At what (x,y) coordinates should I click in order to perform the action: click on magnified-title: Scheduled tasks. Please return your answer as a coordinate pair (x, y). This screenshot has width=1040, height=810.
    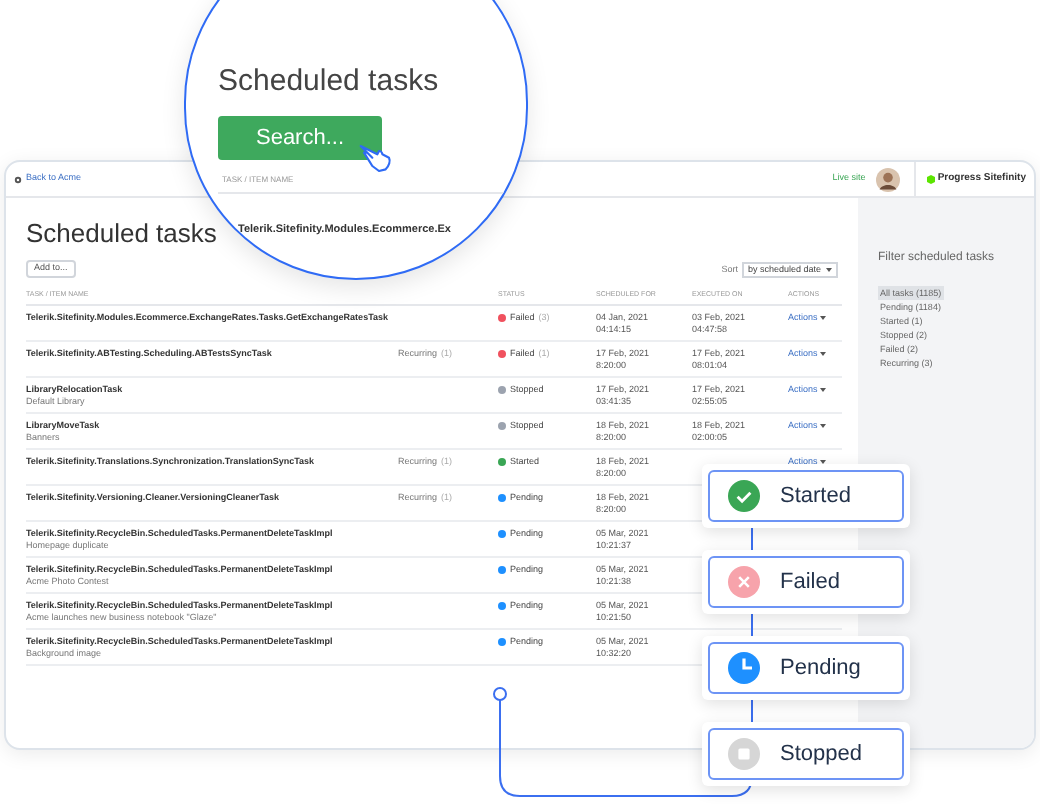
    Looking at the image, I should click on (329, 82).